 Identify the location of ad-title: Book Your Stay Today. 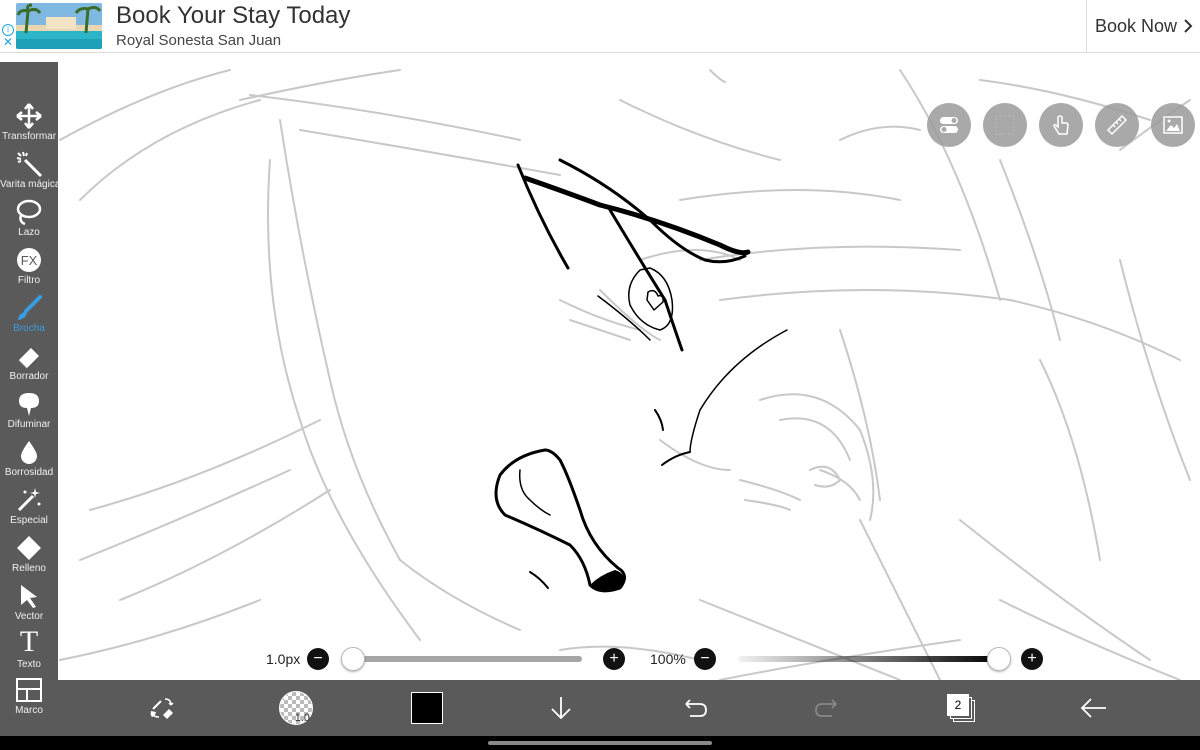
(233, 16).